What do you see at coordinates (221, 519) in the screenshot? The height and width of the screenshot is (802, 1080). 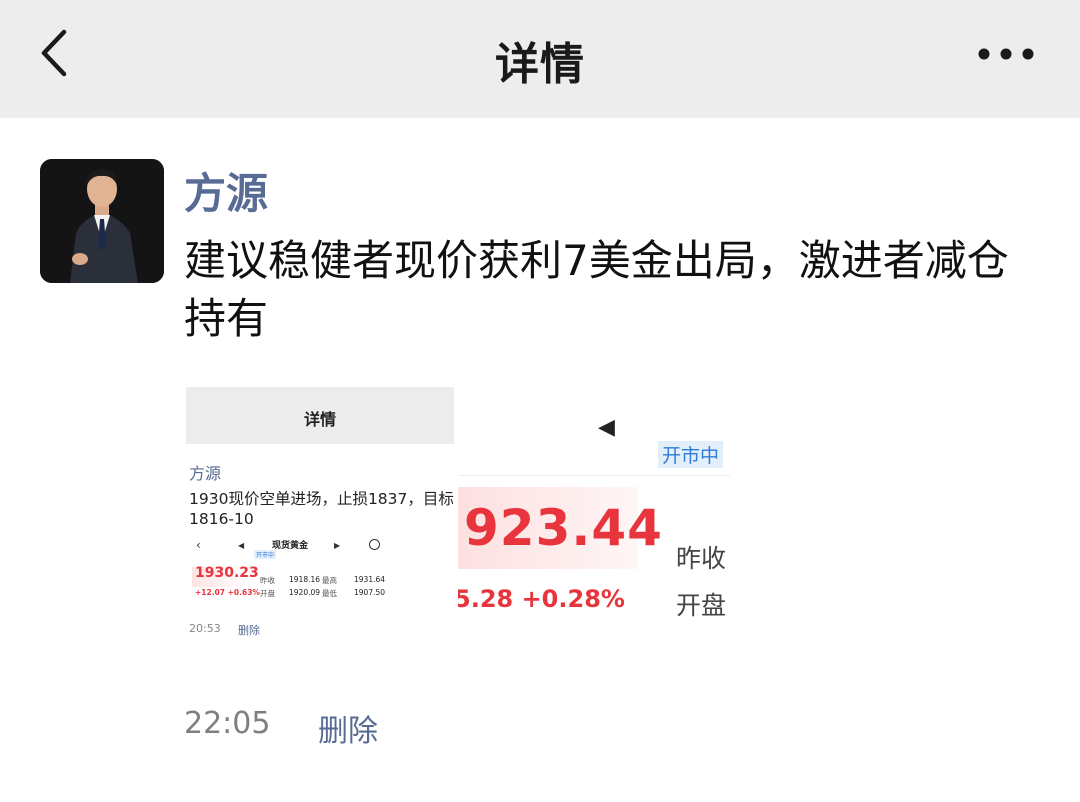 I see `image1-text-line2: 1816-10` at bounding box center [221, 519].